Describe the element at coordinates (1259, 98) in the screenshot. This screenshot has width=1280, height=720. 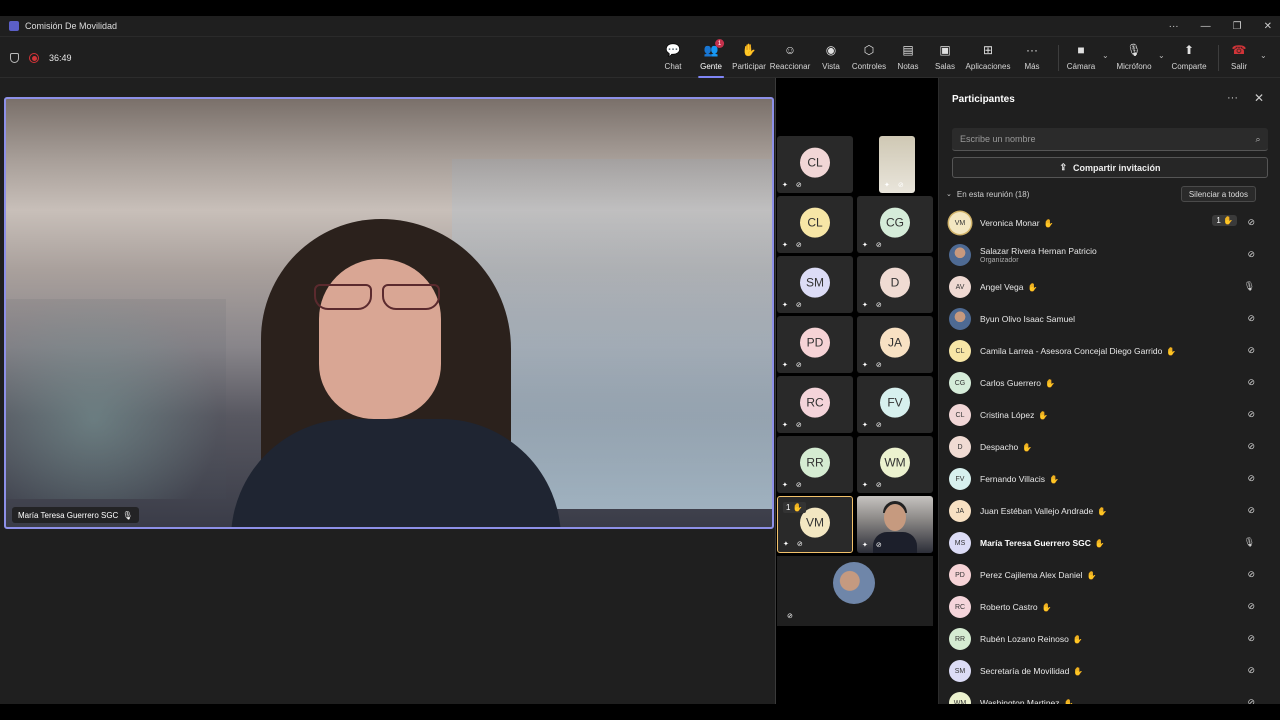
I see `panel-close-icon: ✕` at that location.